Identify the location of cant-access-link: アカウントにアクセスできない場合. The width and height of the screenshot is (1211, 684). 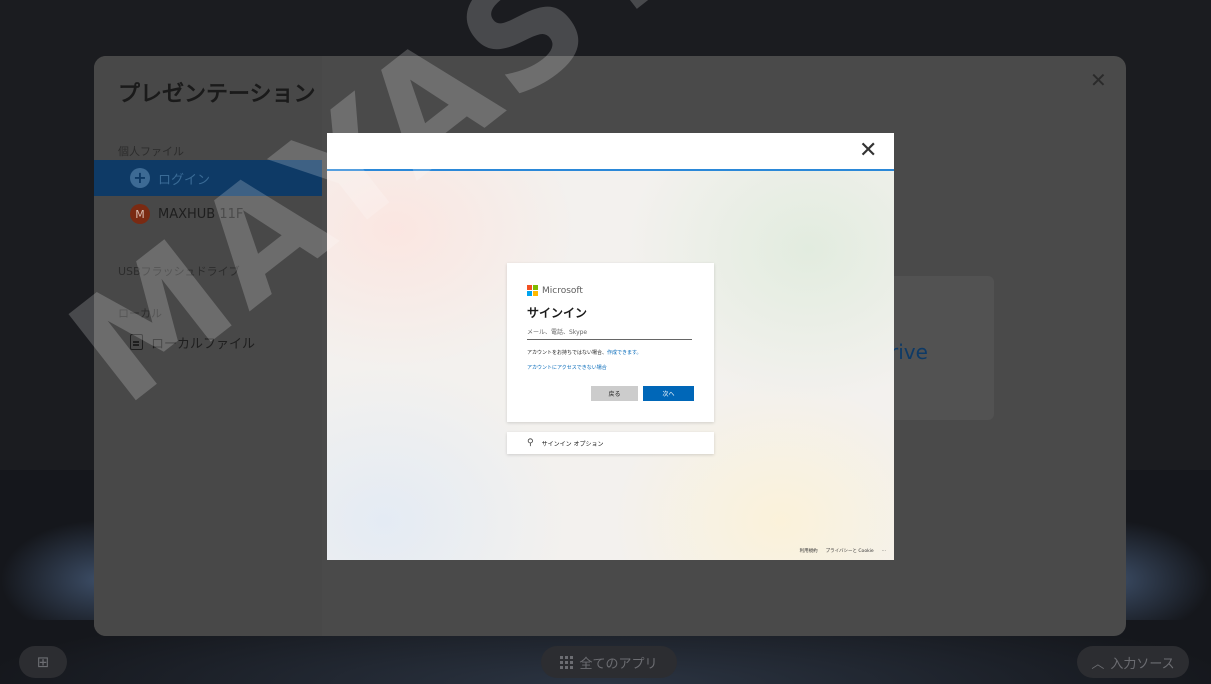
(567, 367).